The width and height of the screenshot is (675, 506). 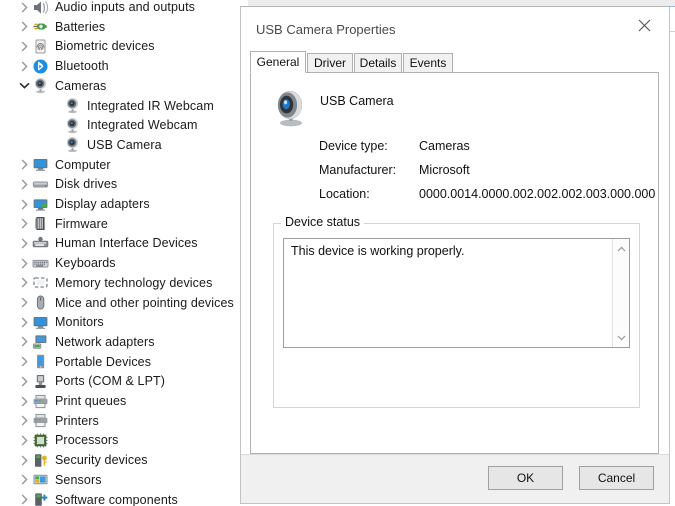 I want to click on disk-drive-icon, so click(x=40, y=184).